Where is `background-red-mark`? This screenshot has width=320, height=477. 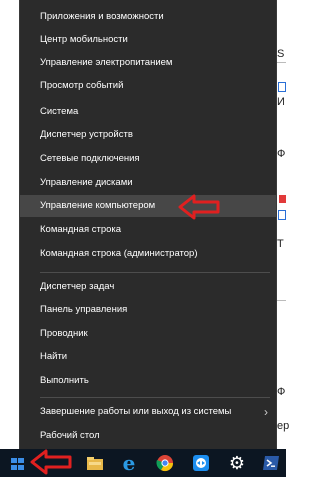 background-red-mark is located at coordinates (282, 199).